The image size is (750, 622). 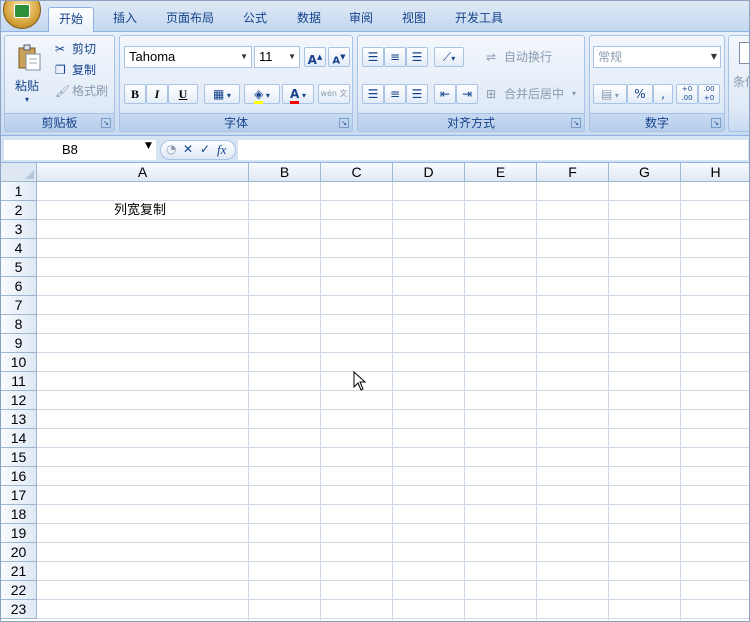 What do you see at coordinates (262, 94) in the screenshot?
I see `fill-color-button: ◈ ▾` at bounding box center [262, 94].